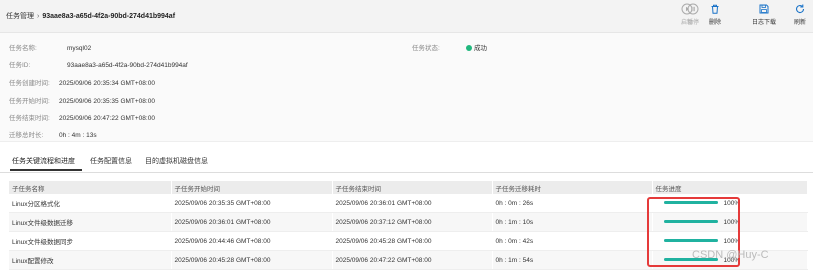 This screenshot has height=270, width=813. I want to click on table-header-row: 子任务名称 子任务开始时间 子任务结束时间 子任务迁移耗时 任务进度, so click(408, 187).